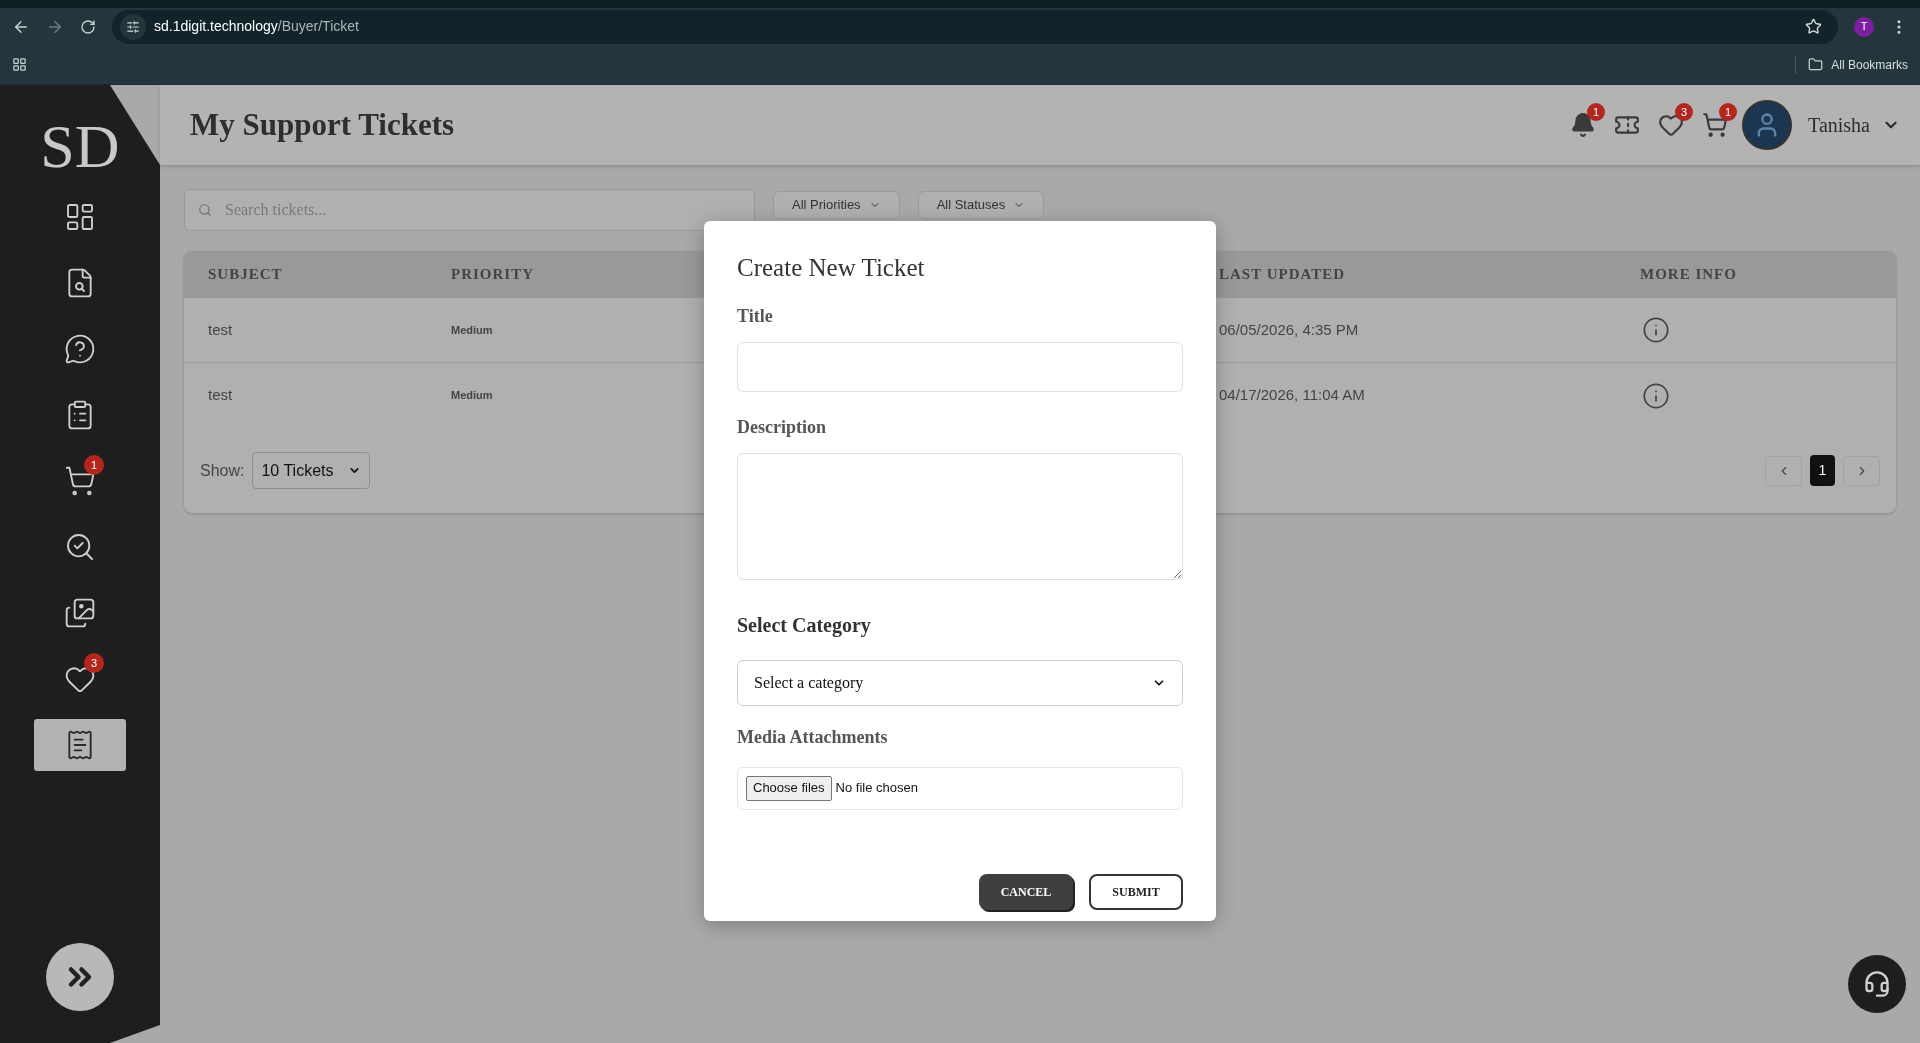 The image size is (1920, 1043). What do you see at coordinates (960, 788) in the screenshot?
I see `file-input-field: Choose files No file chosen` at bounding box center [960, 788].